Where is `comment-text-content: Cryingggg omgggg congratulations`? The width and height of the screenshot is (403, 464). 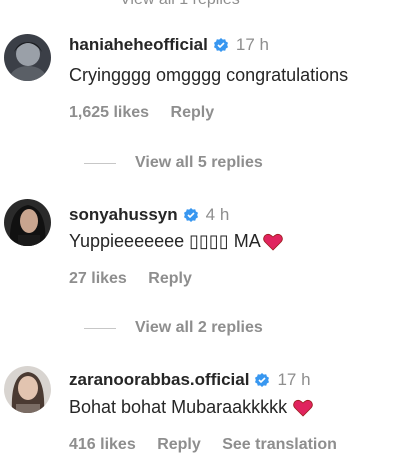
comment-text-content: Cryingggg omgggg congratulations is located at coordinates (209, 75).